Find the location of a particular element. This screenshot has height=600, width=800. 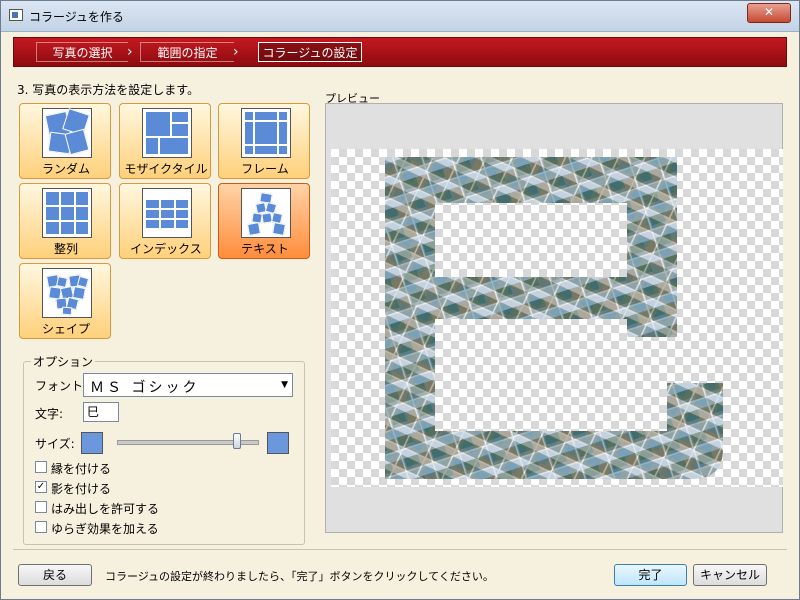

back-button: 戻る is located at coordinates (55, 575).